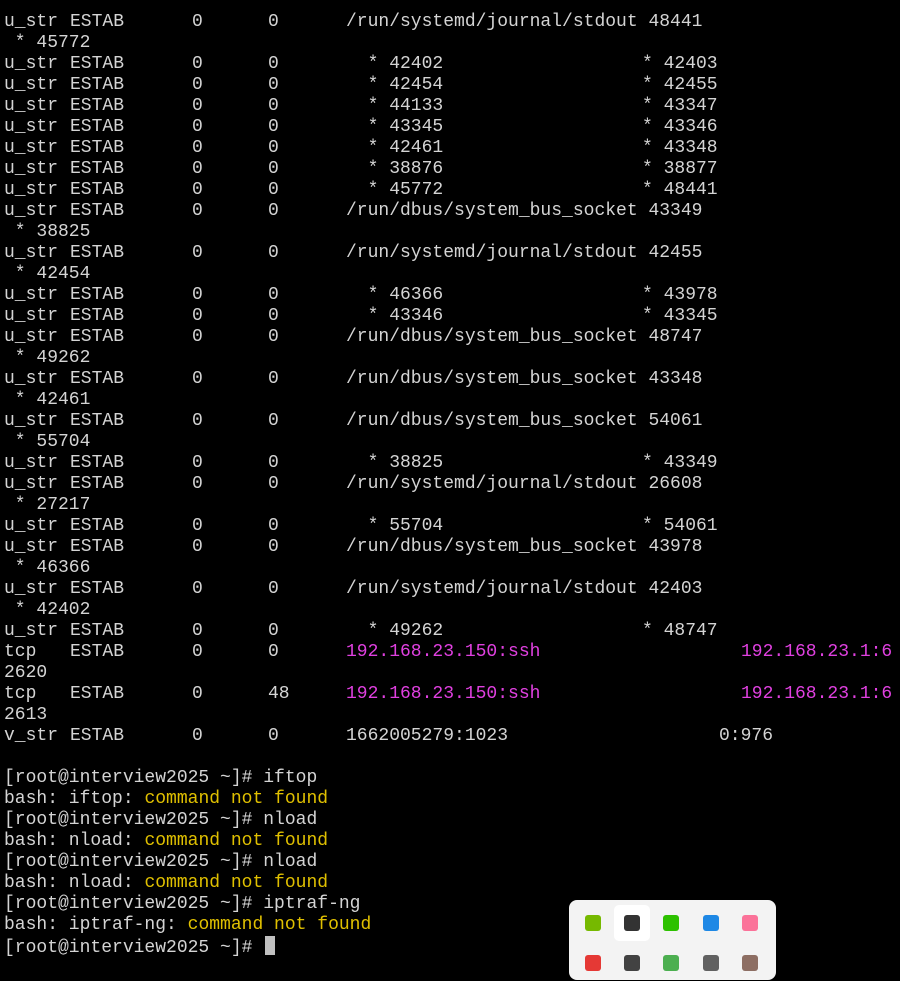  What do you see at coordinates (452, 358) in the screenshot?
I see `output-line: * 49262` at bounding box center [452, 358].